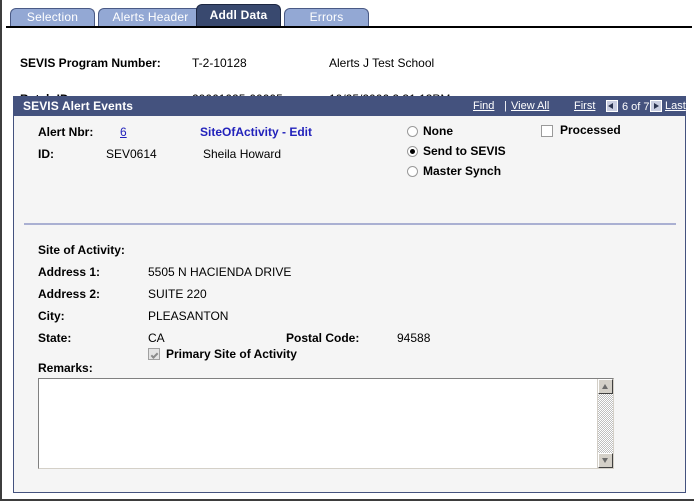 This screenshot has width=694, height=501. I want to click on option-send-to-sevis-label: Send to SEVIS, so click(464, 151).